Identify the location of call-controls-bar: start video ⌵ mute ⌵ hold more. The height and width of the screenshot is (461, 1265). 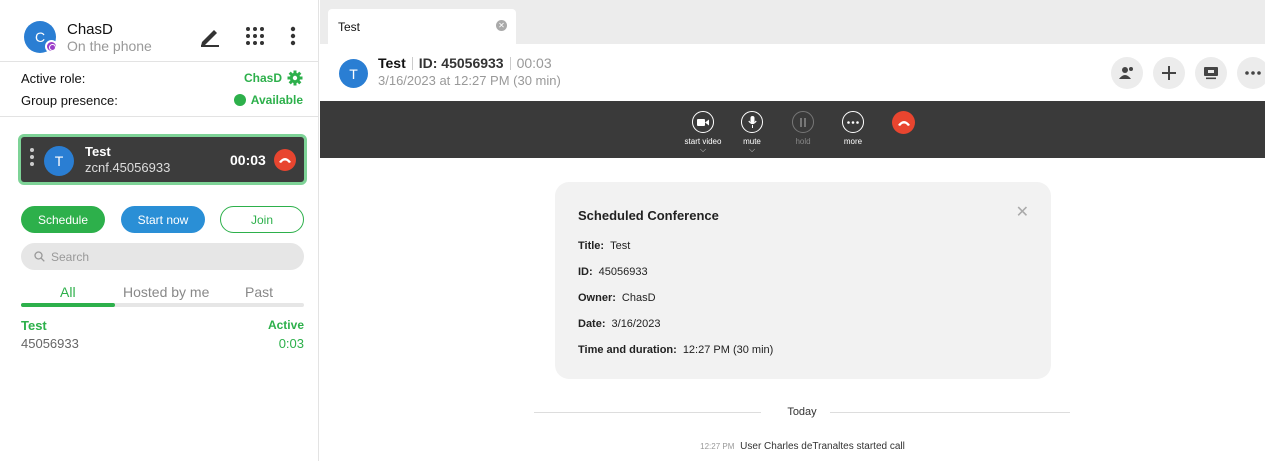
(792, 129).